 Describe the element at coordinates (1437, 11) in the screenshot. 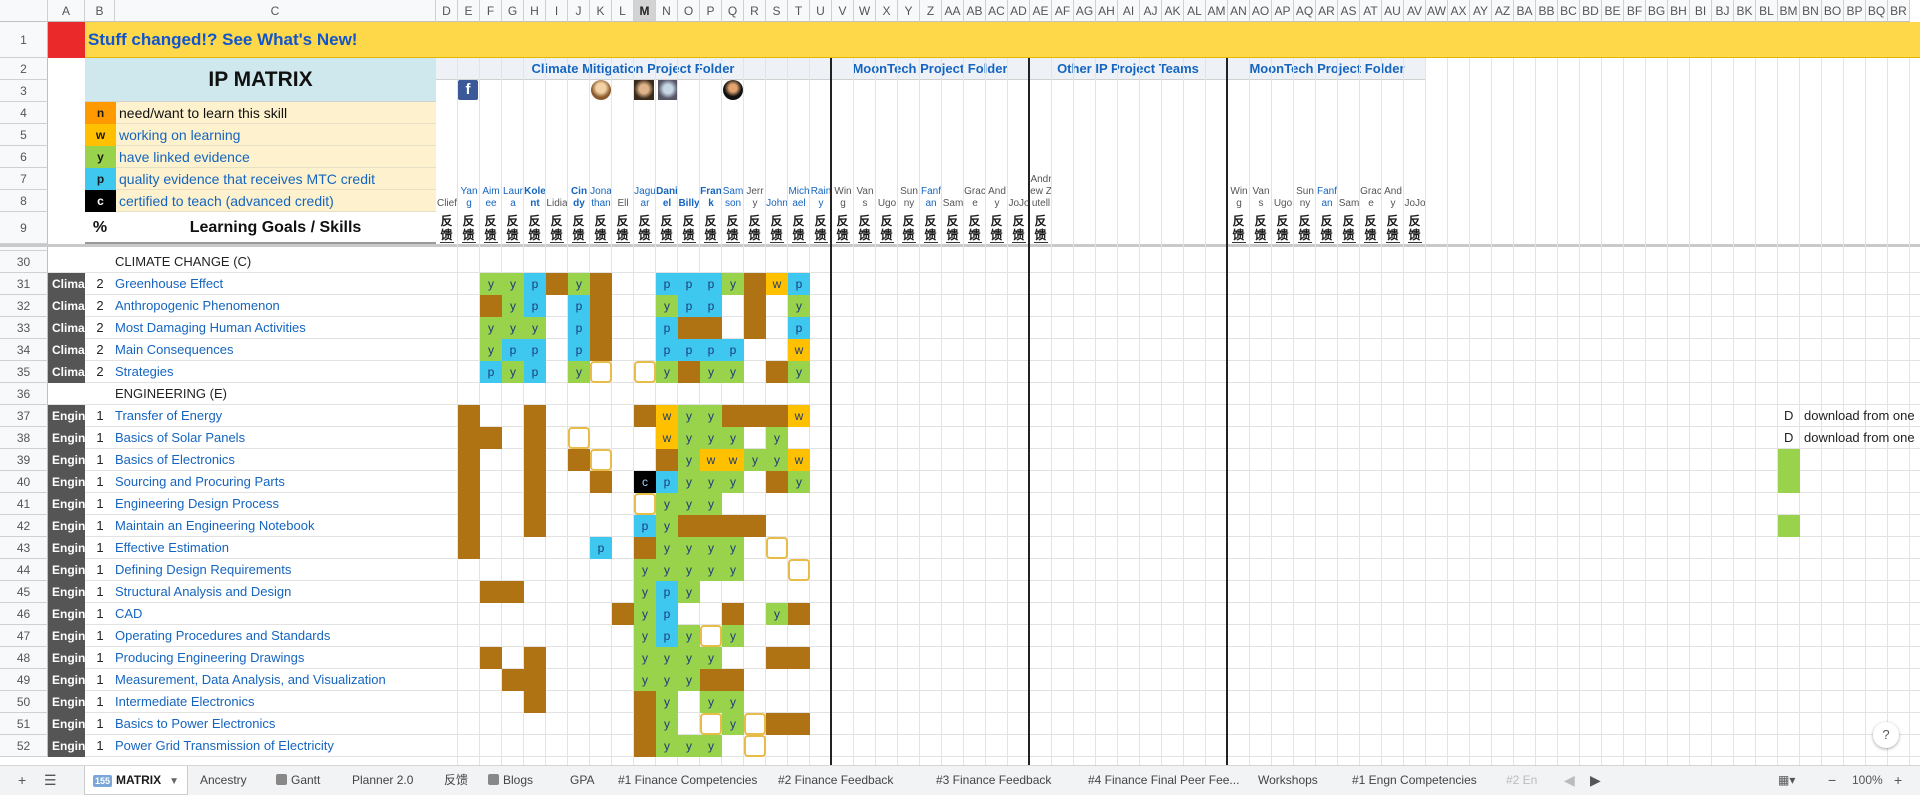

I see `column-header-aw: AW` at that location.